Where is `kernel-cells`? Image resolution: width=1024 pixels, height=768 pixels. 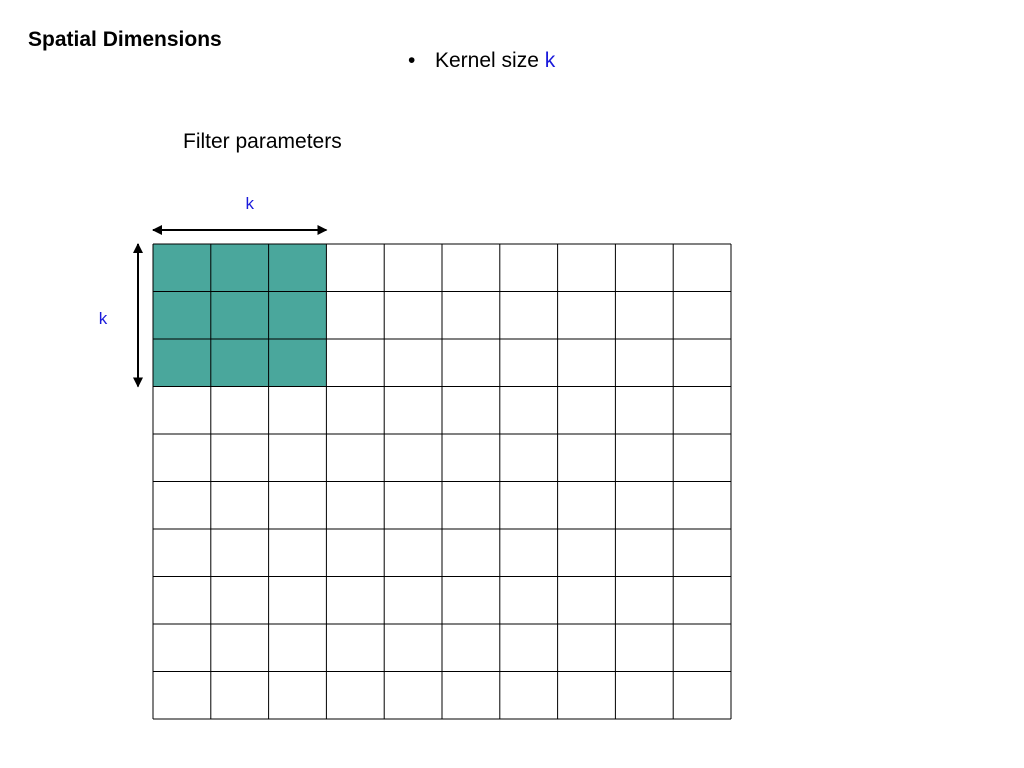 kernel-cells is located at coordinates (240, 315).